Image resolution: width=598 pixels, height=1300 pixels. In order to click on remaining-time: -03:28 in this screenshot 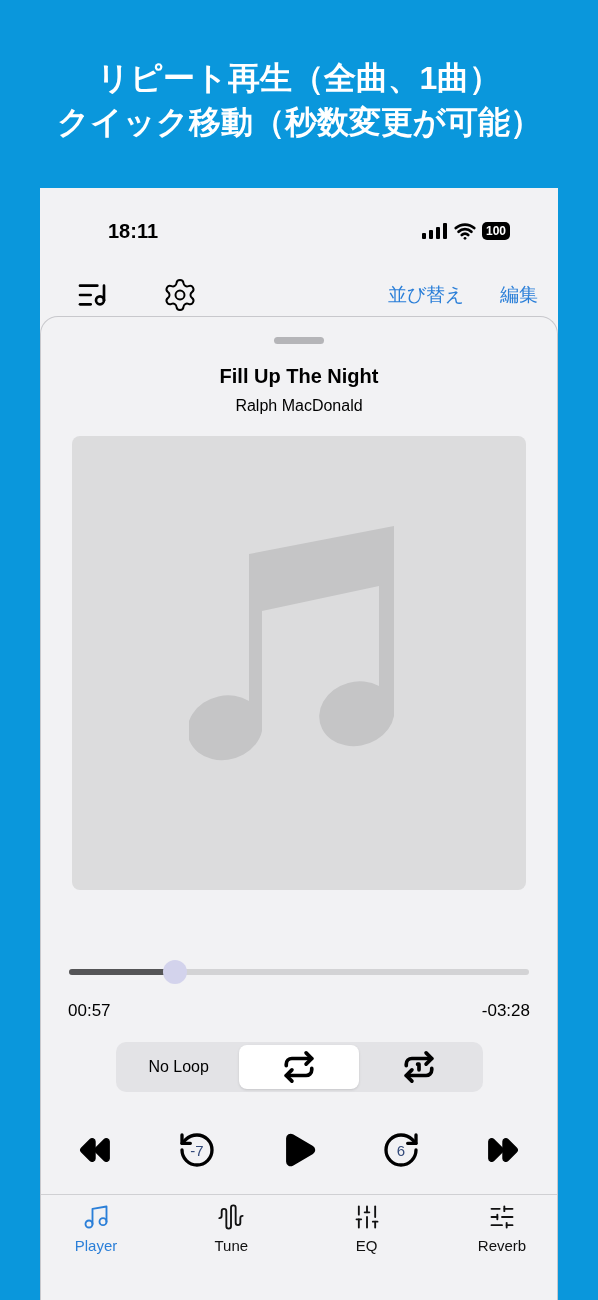, I will do `click(505, 1011)`.